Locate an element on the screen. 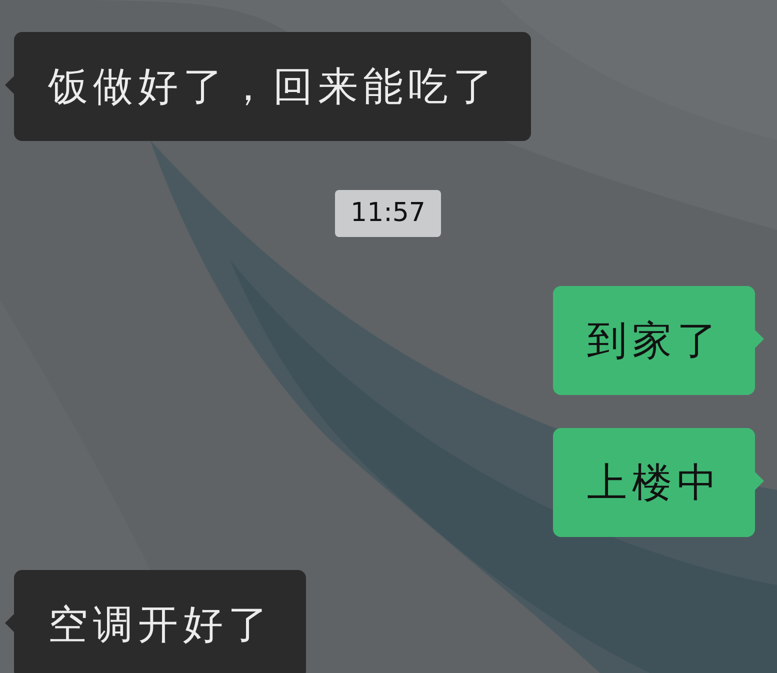 The image size is (777, 673). message-bubble: 到家了 is located at coordinates (654, 340).